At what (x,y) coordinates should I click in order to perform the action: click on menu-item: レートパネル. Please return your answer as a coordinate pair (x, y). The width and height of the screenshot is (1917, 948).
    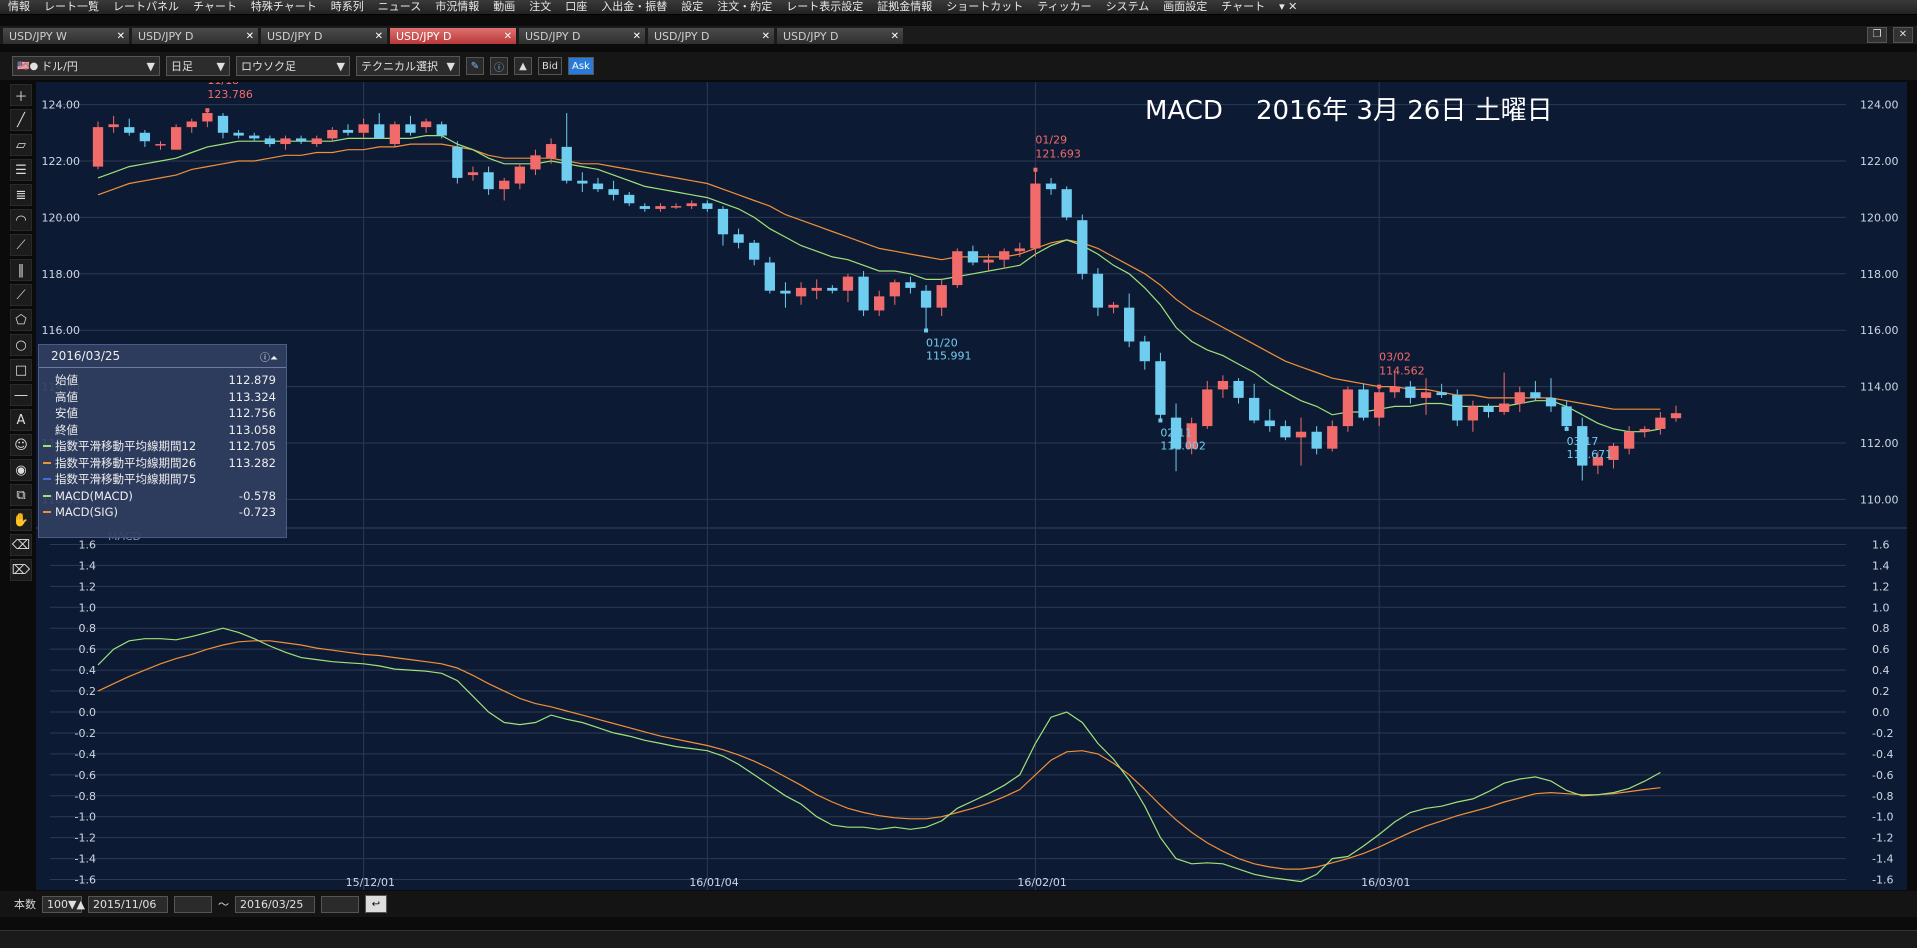
    Looking at the image, I should click on (145, 7).